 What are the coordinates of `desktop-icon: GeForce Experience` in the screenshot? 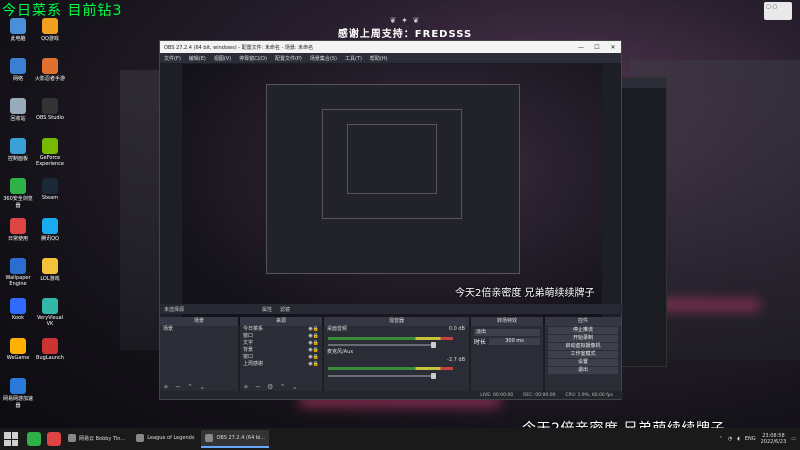 It's located at (50, 152).